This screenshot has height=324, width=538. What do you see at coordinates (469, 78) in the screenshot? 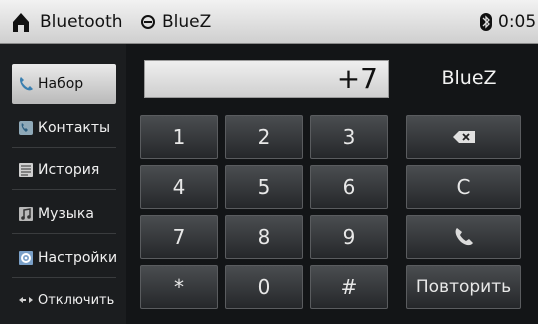
I see `device-name: BlueZ` at bounding box center [469, 78].